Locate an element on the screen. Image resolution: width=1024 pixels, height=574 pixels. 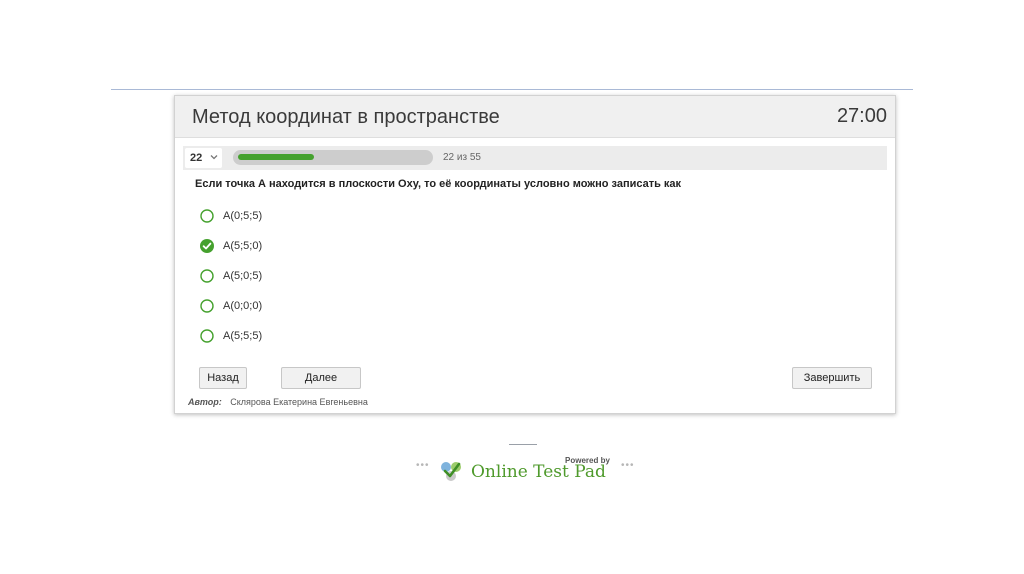
page-title: Метод координат в пространстве is located at coordinates (346, 117).